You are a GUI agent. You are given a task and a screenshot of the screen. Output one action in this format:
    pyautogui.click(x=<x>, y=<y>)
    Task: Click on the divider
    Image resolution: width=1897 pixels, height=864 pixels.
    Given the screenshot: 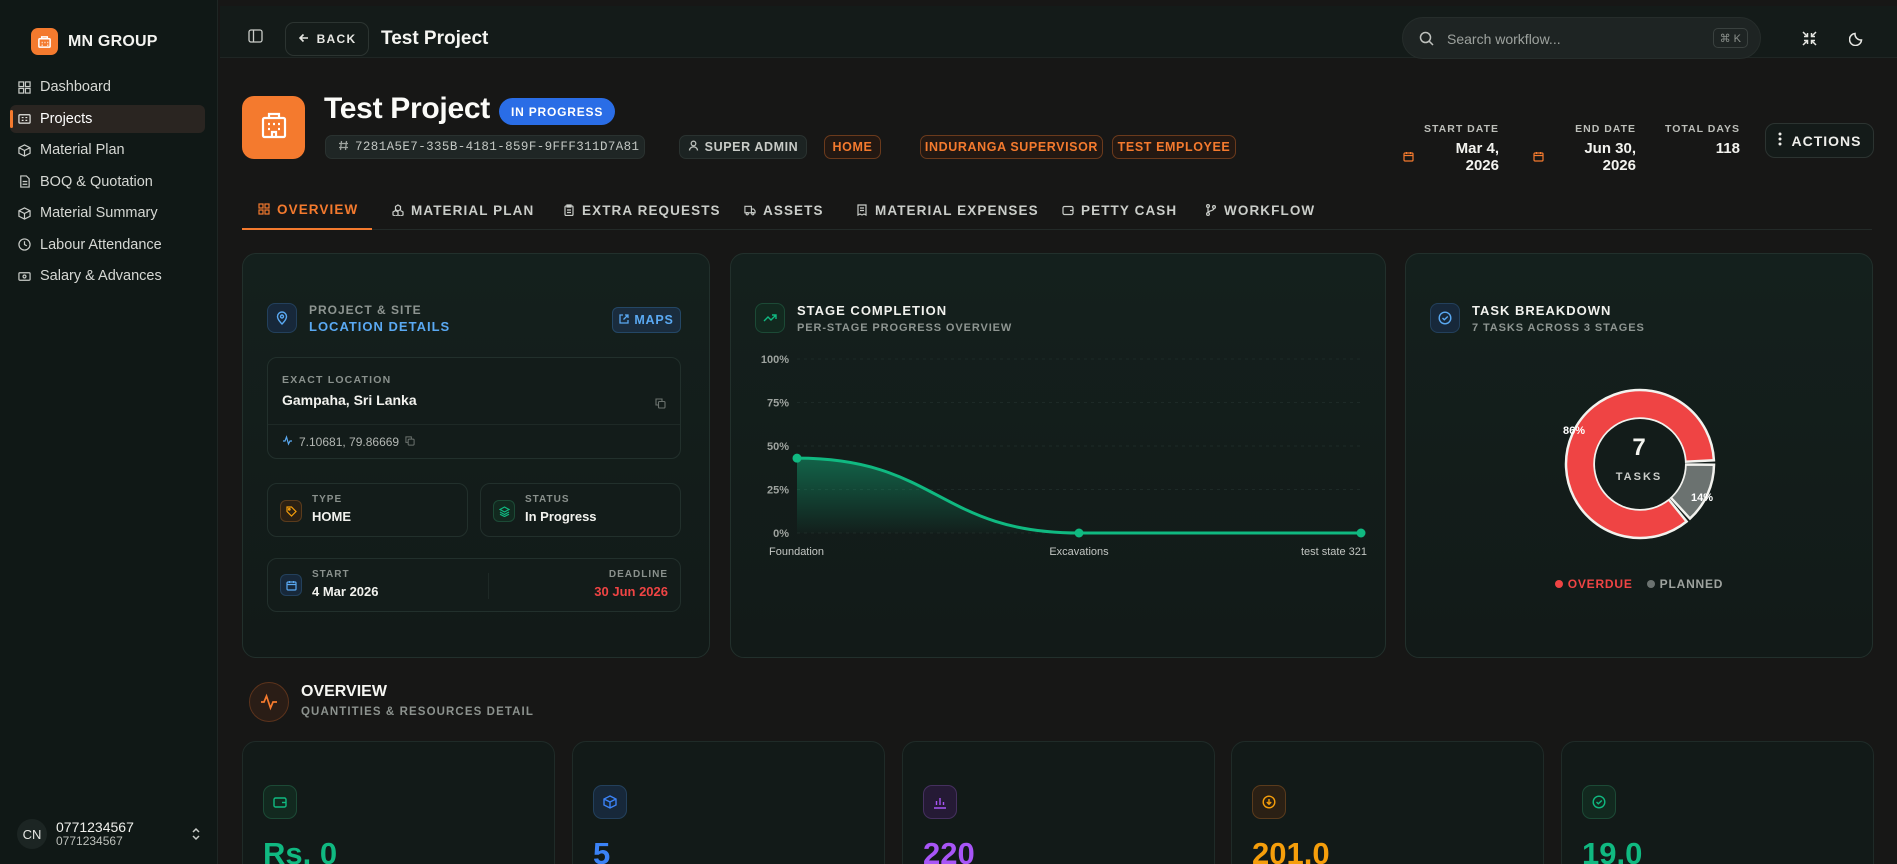 What is the action you would take?
    pyautogui.click(x=488, y=586)
    